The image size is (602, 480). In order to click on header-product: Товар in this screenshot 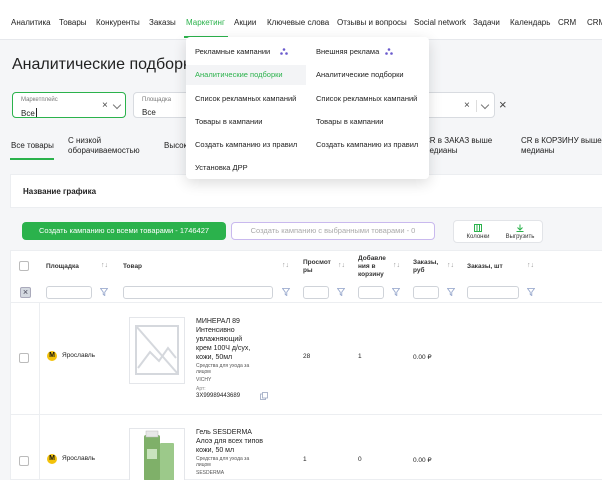, I will do `click(133, 266)`.